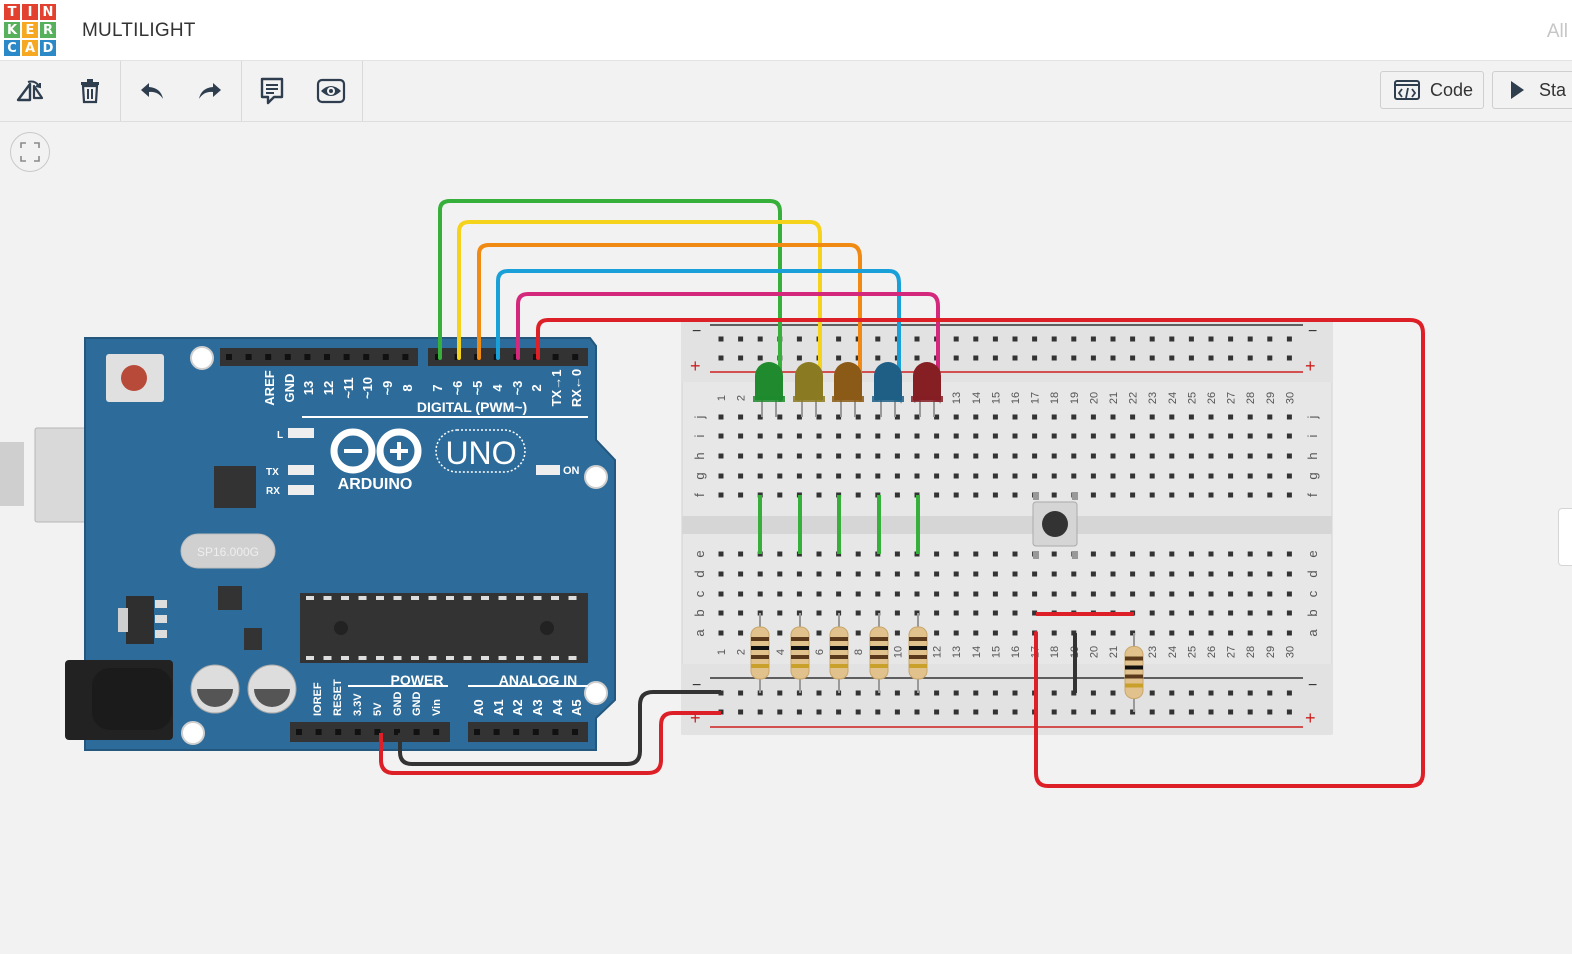  What do you see at coordinates (809, 381) in the screenshot?
I see `led-yellow` at bounding box center [809, 381].